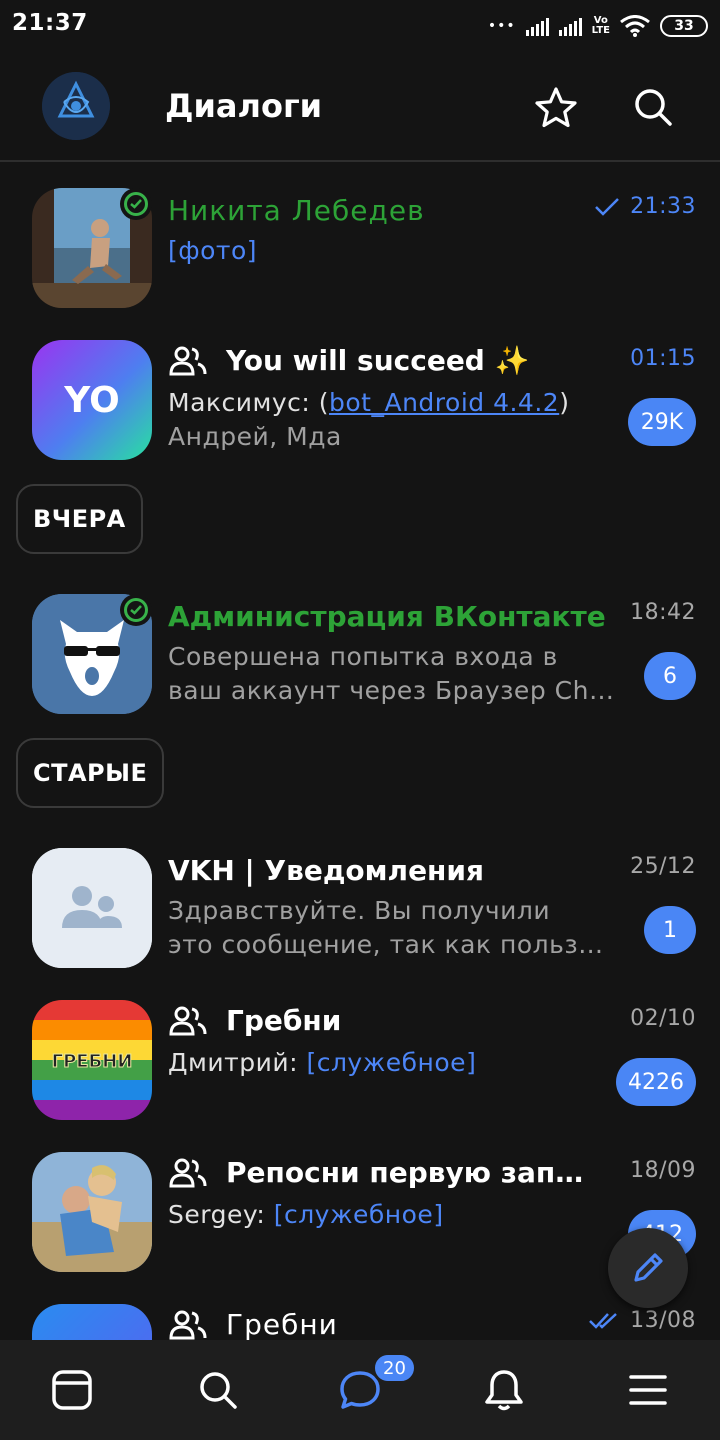 The image size is (720, 1440). I want to click on page-title: Диалоги, so click(244, 106).